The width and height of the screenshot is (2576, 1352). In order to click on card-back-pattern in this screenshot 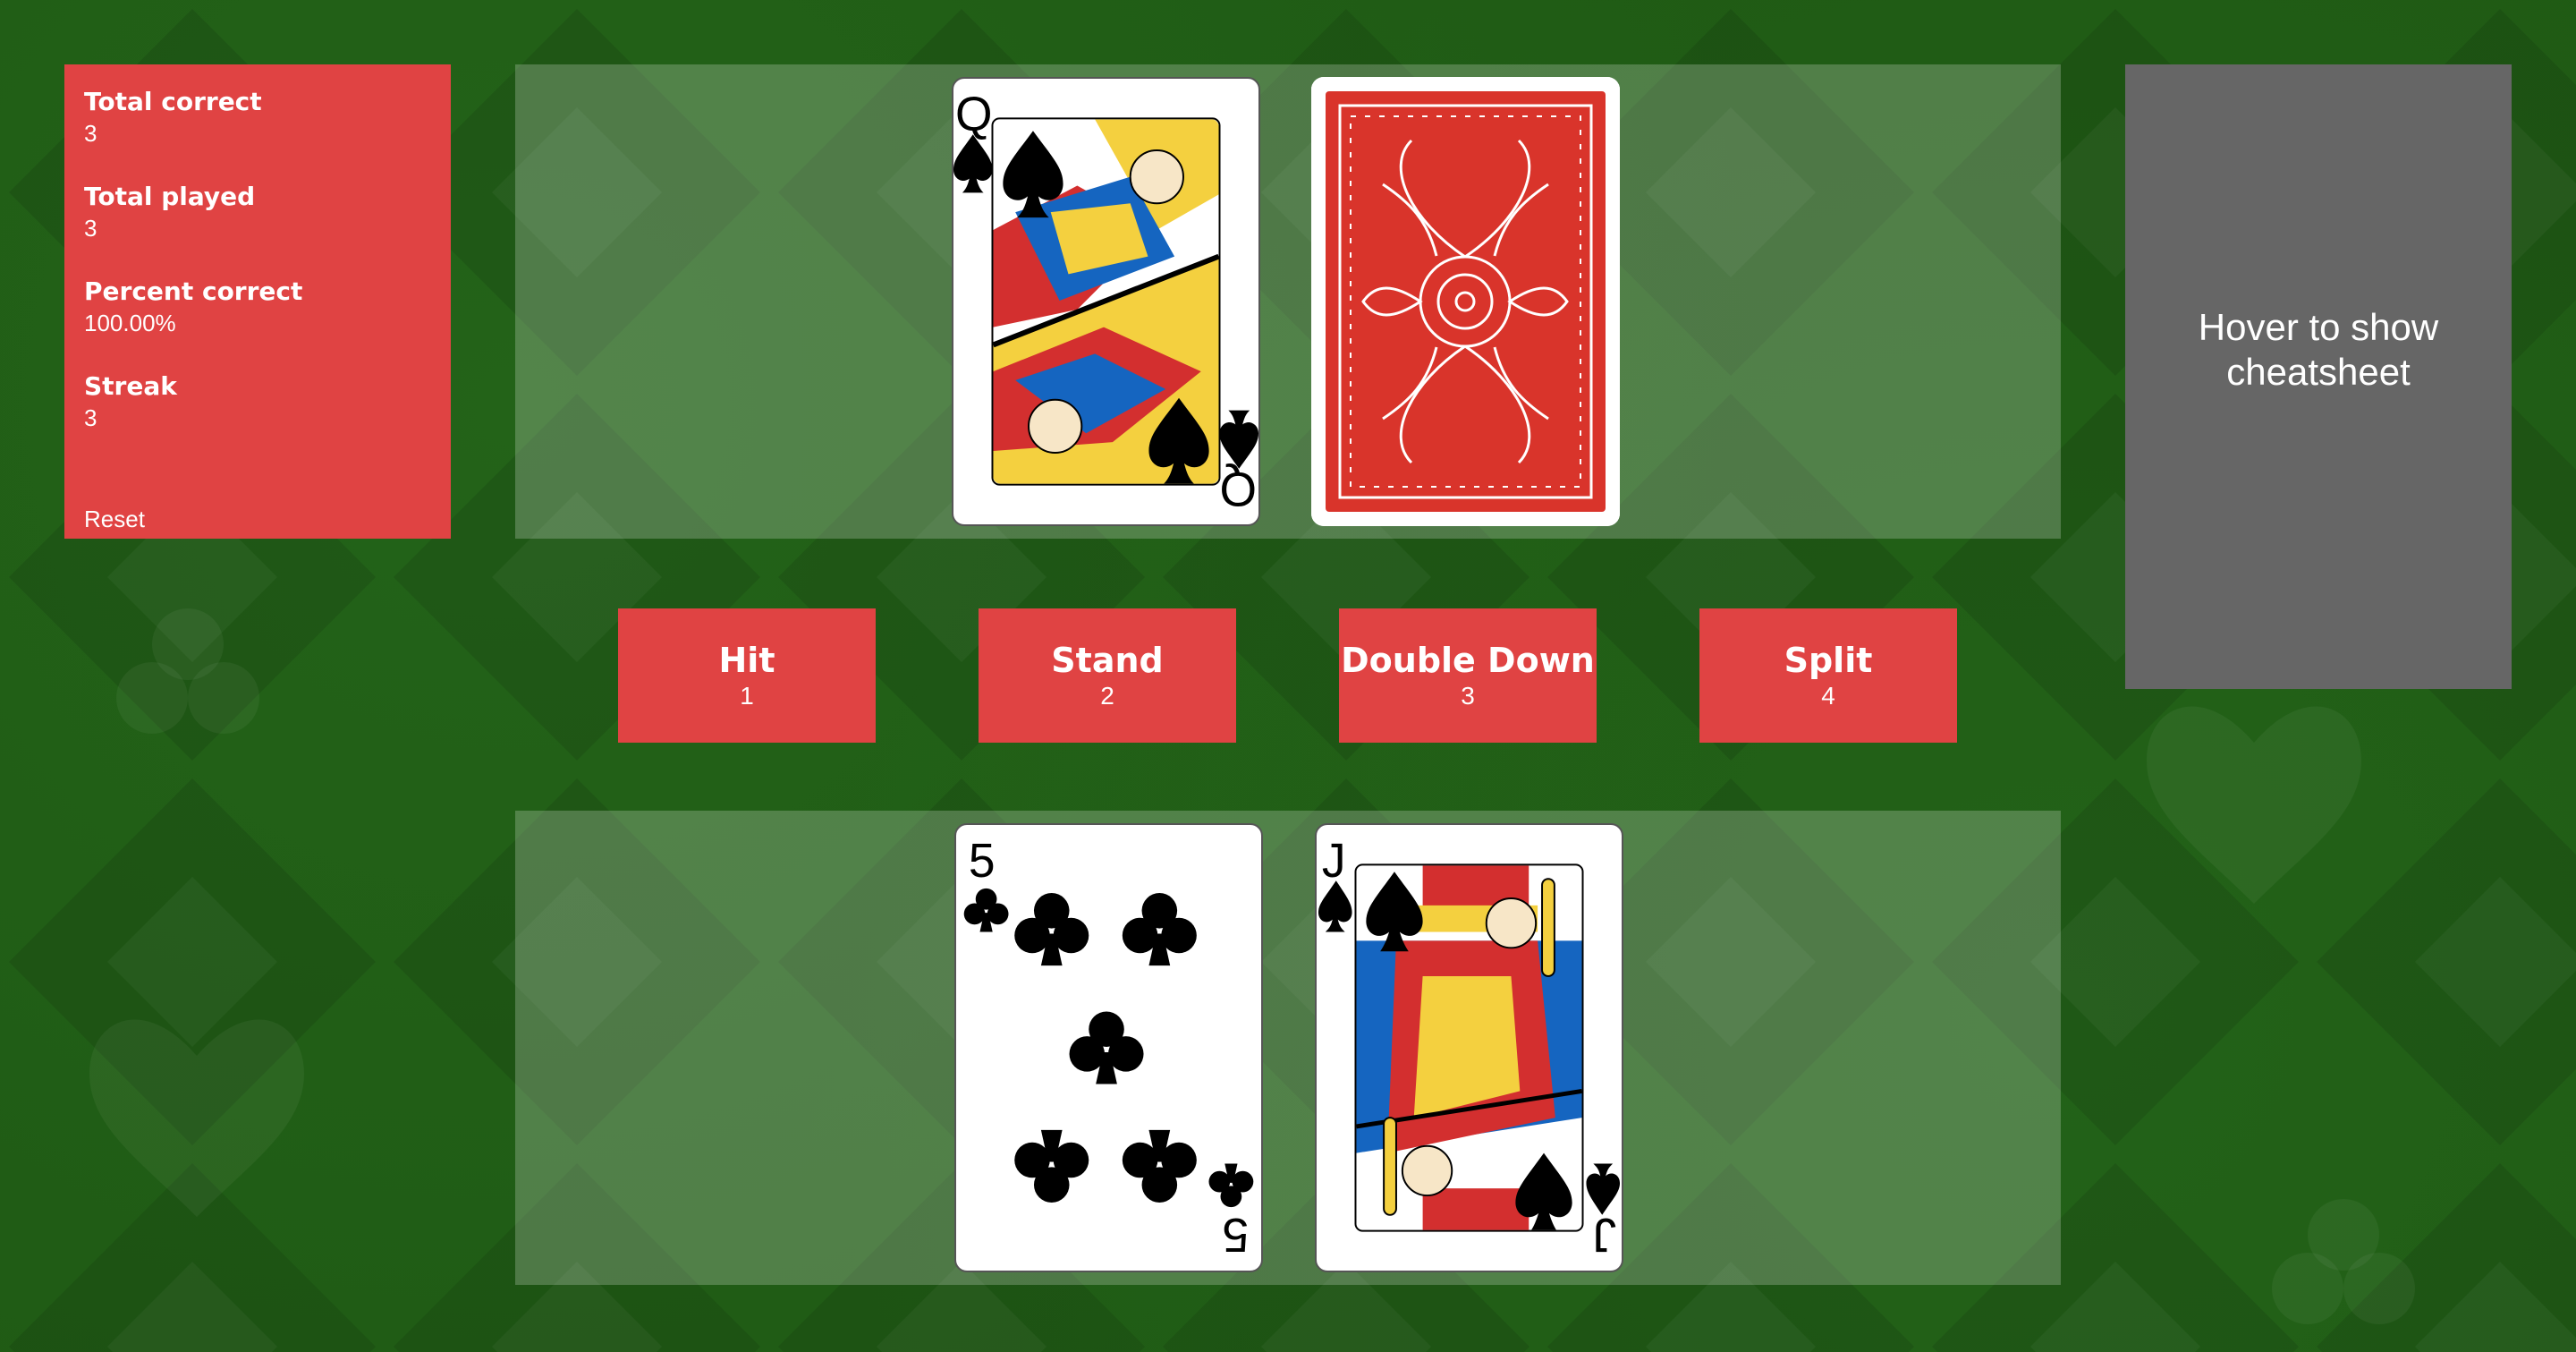, I will do `click(1465, 301)`.